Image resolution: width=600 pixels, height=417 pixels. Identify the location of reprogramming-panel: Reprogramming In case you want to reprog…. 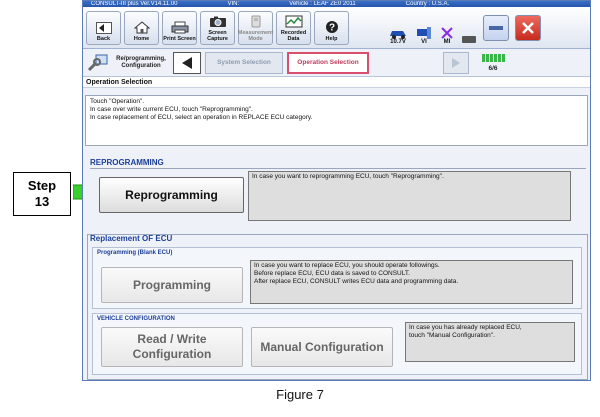
(338, 195).